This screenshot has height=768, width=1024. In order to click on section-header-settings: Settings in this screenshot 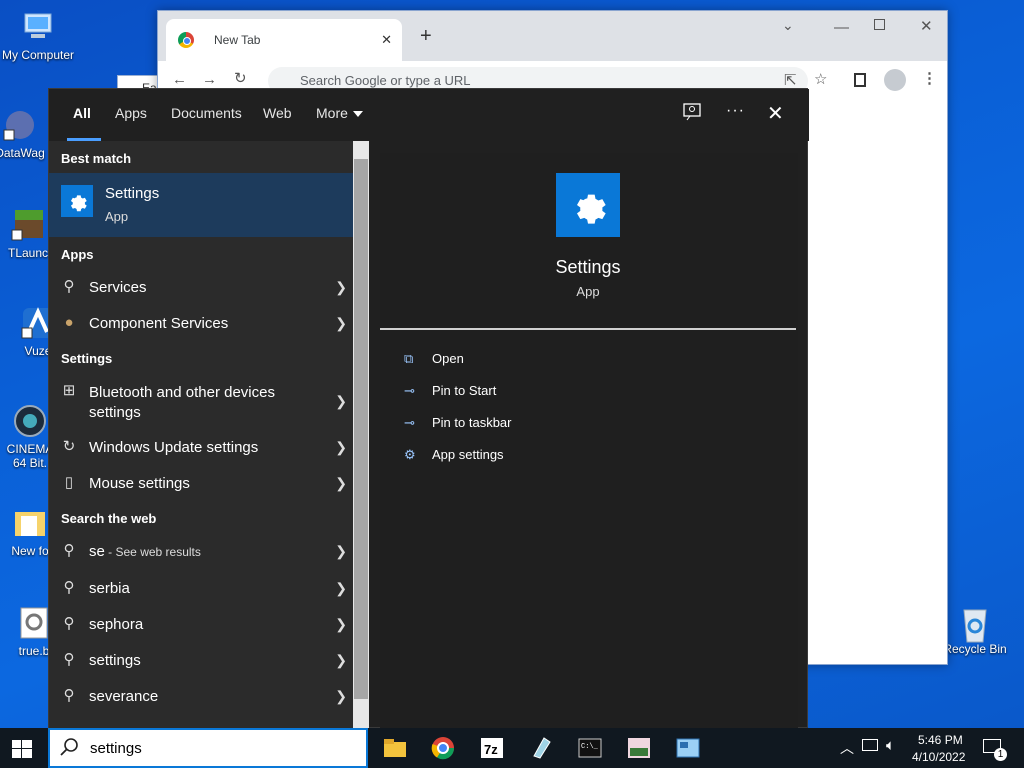, I will do `click(87, 358)`.